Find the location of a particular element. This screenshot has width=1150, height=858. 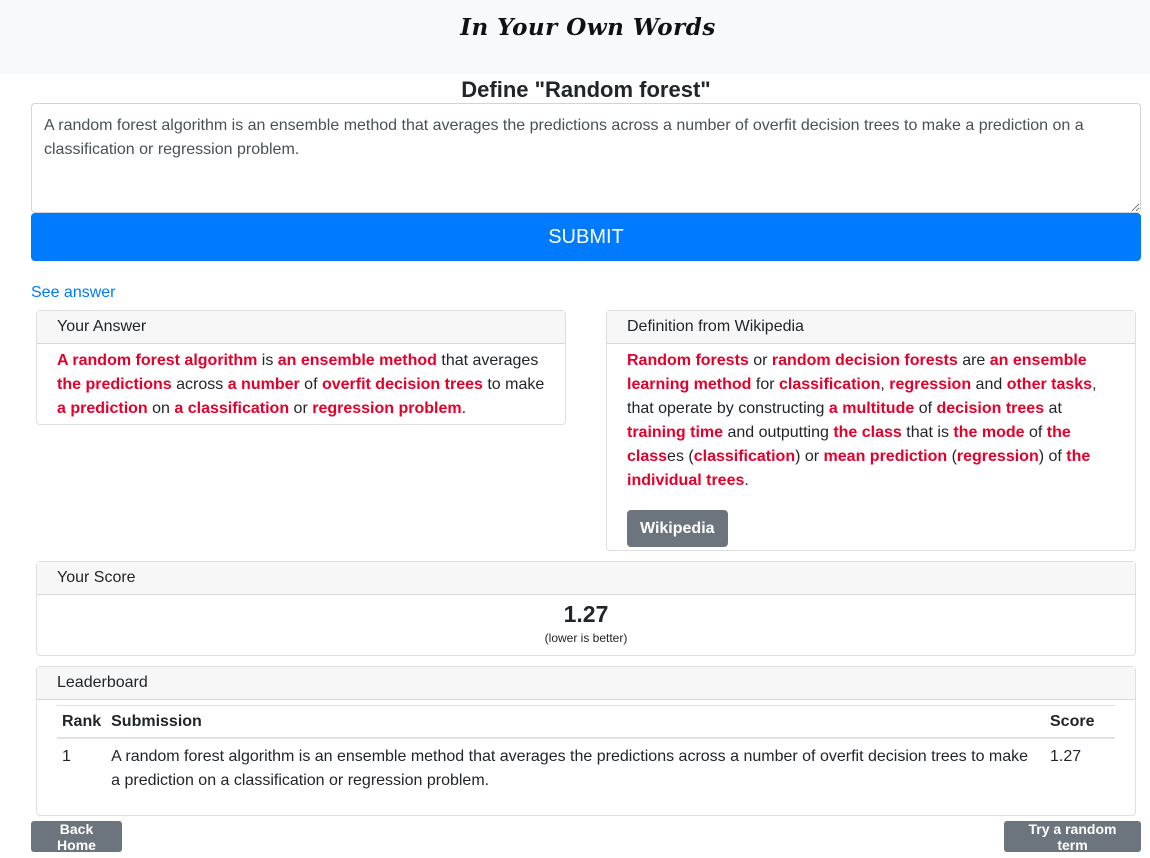

matched-phrase: mean prediction is located at coordinates (885, 456).